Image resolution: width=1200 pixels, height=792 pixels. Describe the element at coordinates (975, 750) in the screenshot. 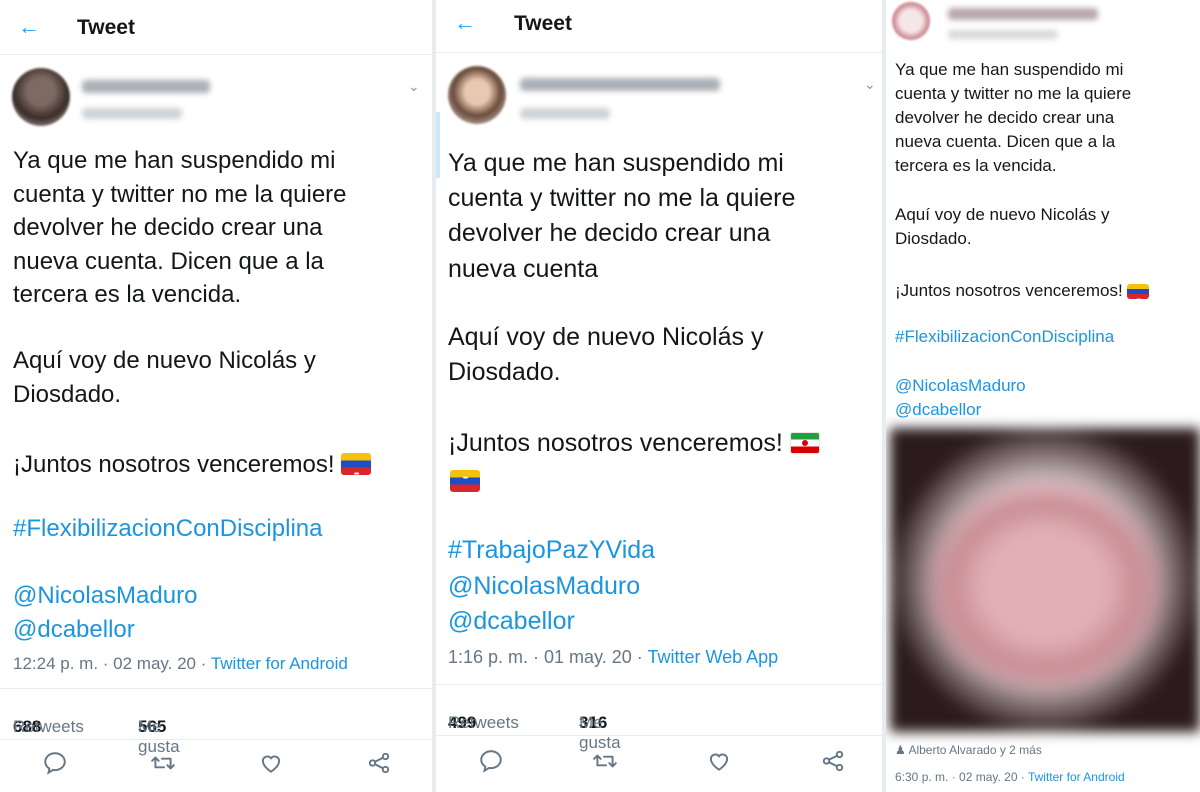

I see `tagged-users-text: Alberto Alvarado y 2 más` at that location.